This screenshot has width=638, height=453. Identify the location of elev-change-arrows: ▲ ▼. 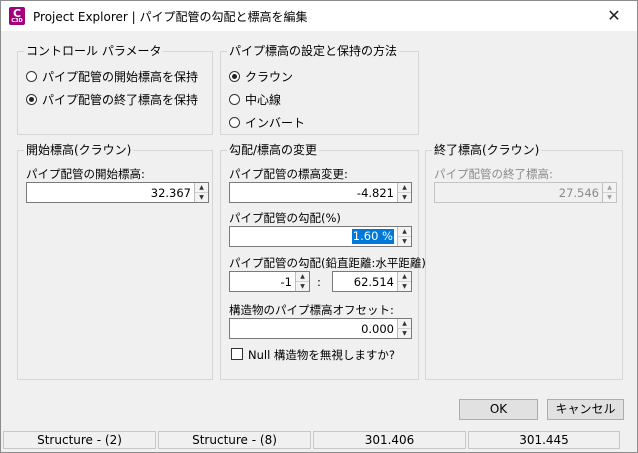
(404, 192).